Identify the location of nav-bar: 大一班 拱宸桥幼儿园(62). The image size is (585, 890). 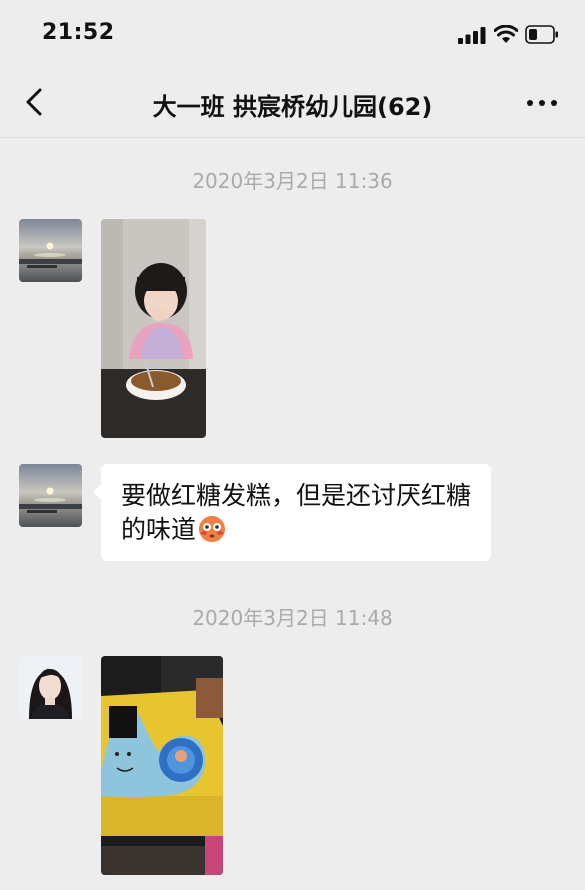
(292, 104).